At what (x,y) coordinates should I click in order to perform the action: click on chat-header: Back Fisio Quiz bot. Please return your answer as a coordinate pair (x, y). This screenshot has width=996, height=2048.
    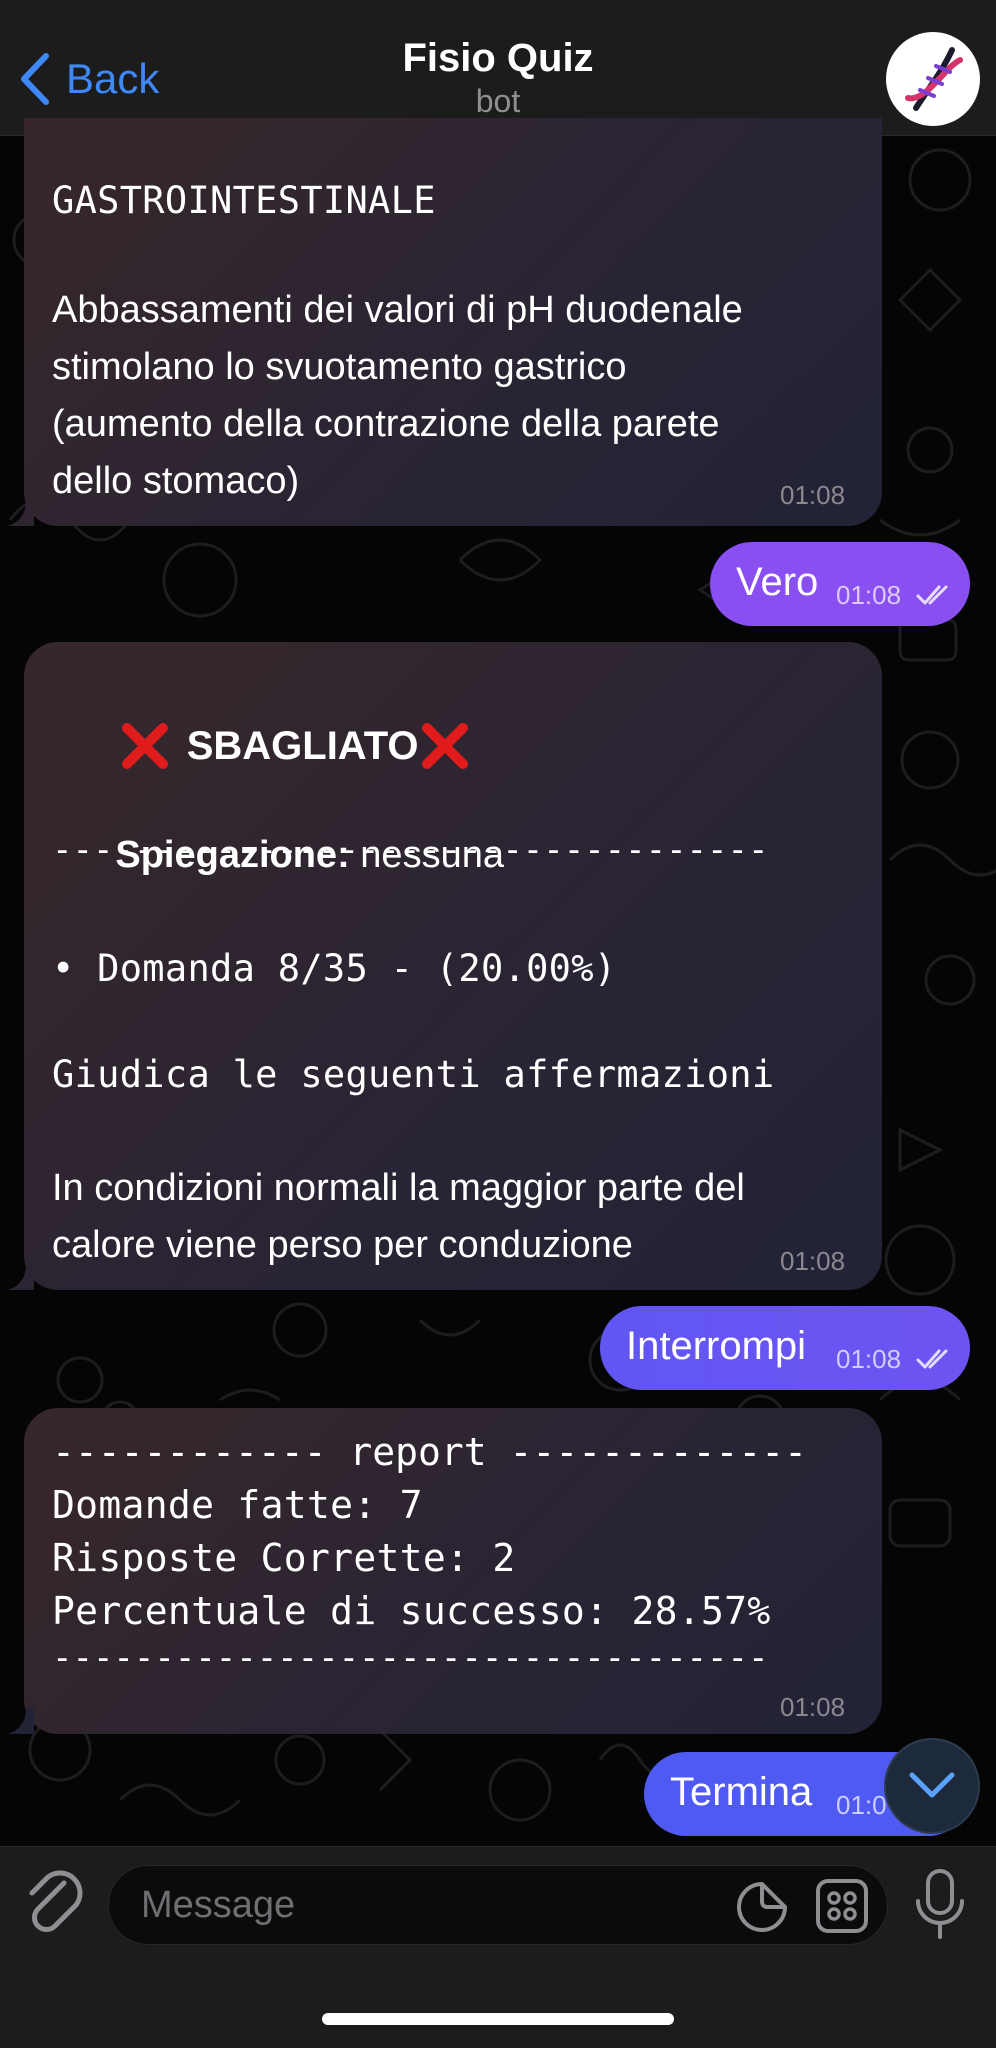
    Looking at the image, I should click on (498, 68).